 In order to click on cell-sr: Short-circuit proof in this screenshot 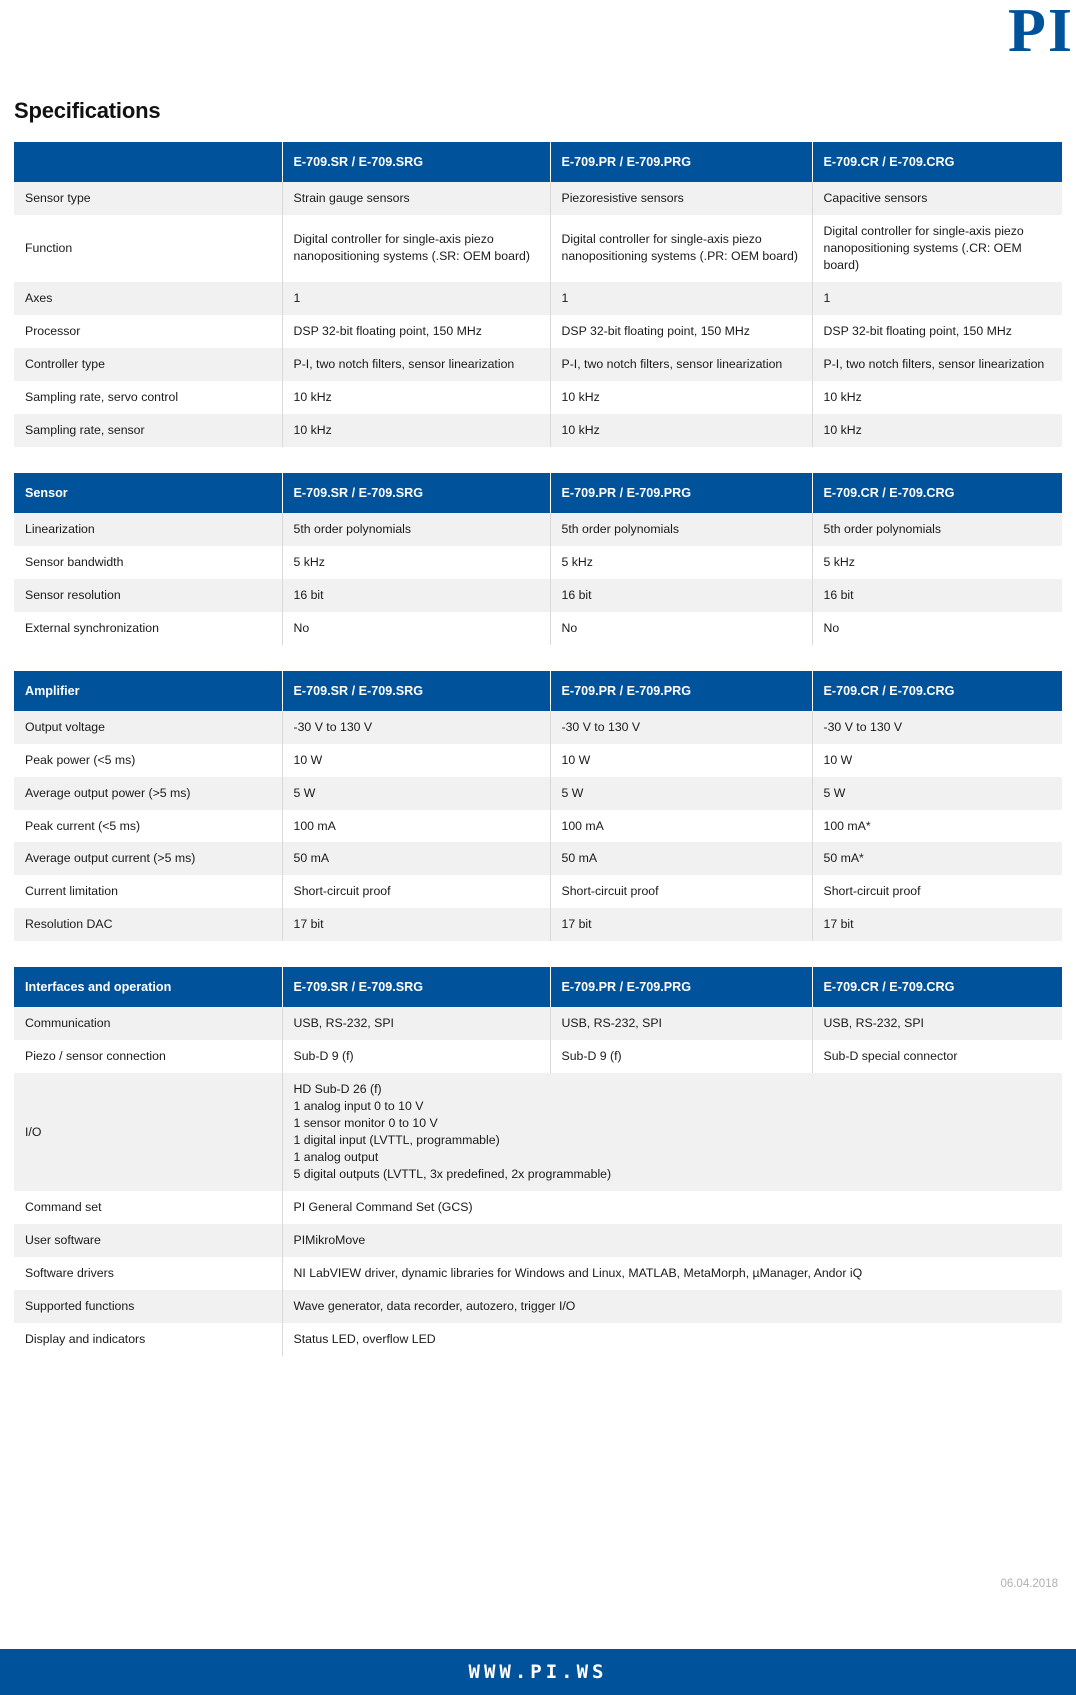, I will do `click(416, 892)`.